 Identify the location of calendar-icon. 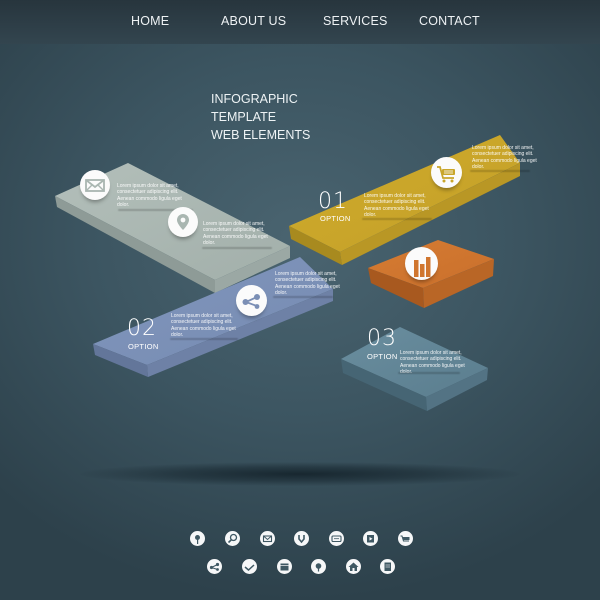
(284, 567).